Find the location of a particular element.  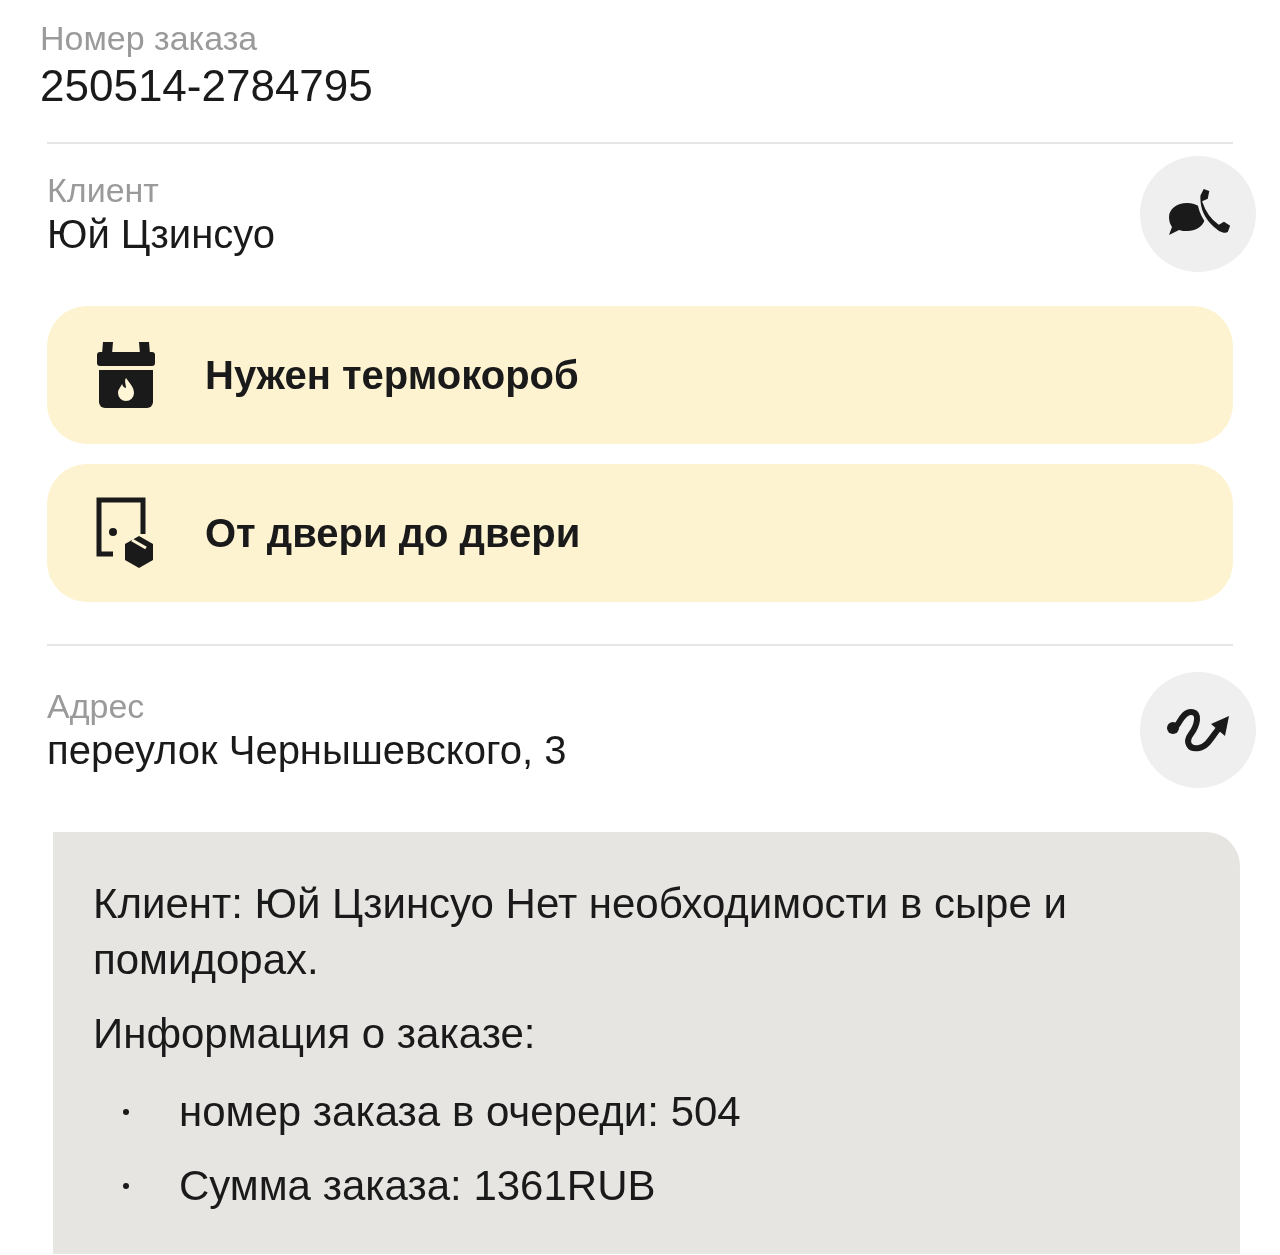

comment-text: Информация о заказе: is located at coordinates (315, 1034).